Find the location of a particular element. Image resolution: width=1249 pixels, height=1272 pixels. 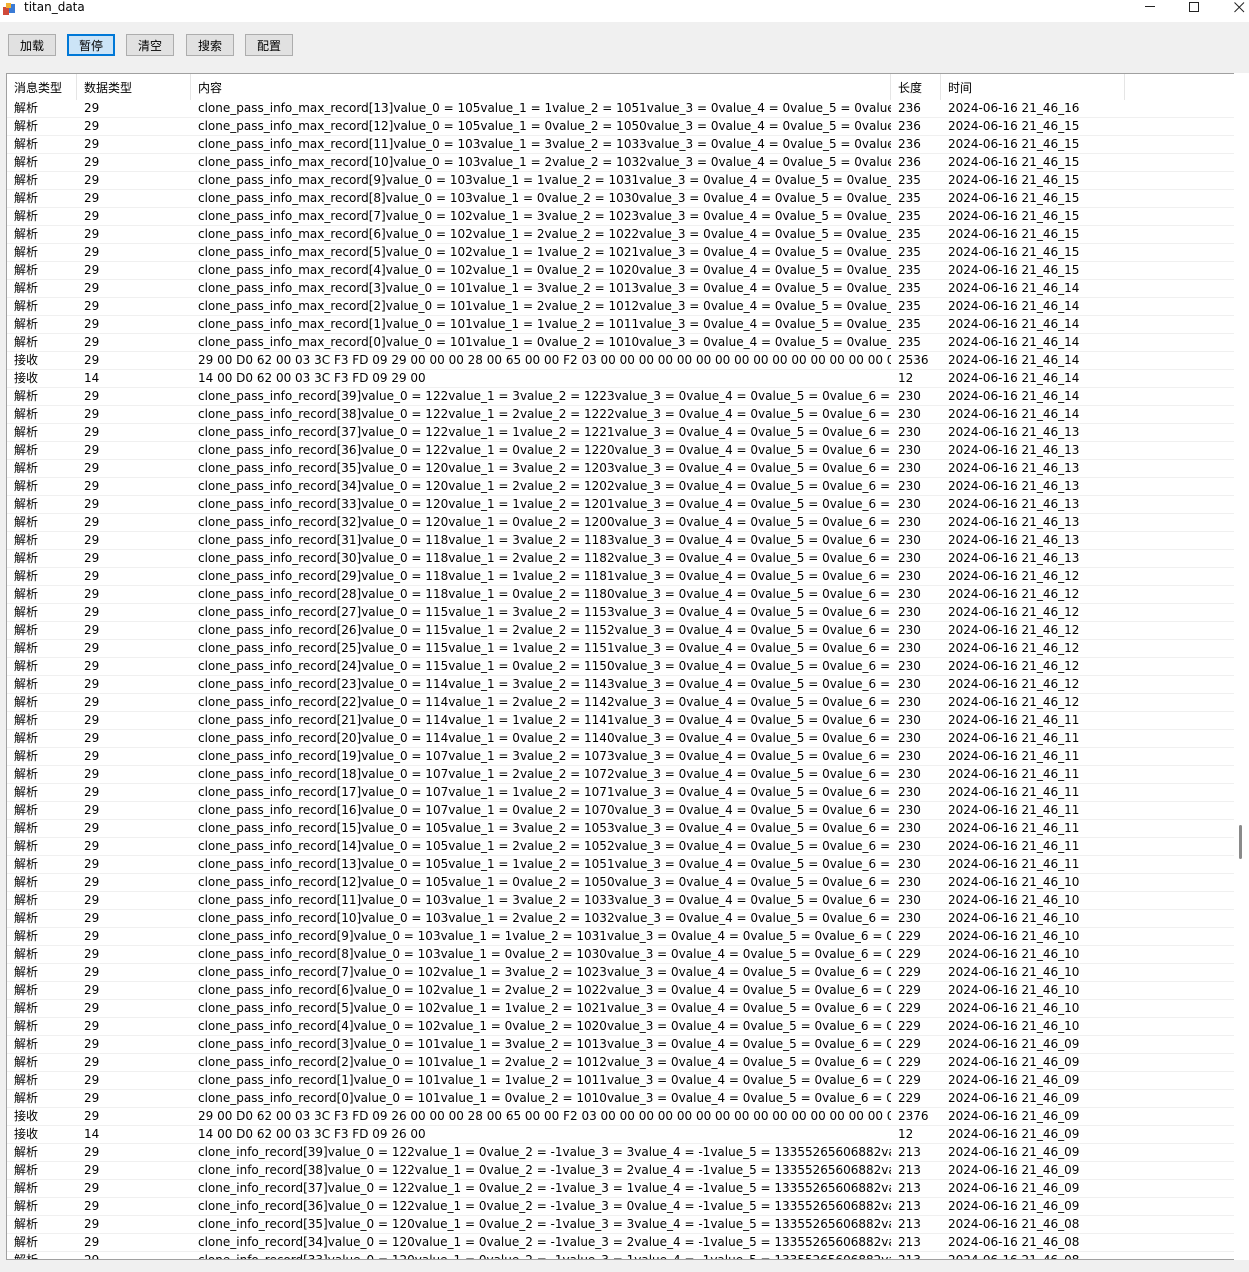

column-header-content: 内容 is located at coordinates (541, 87).